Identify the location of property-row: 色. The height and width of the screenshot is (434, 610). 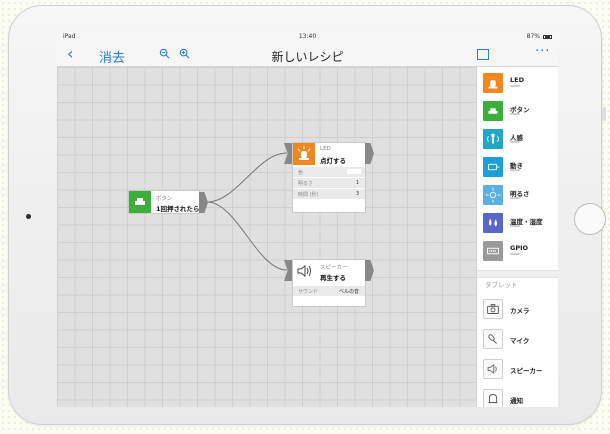
(329, 172).